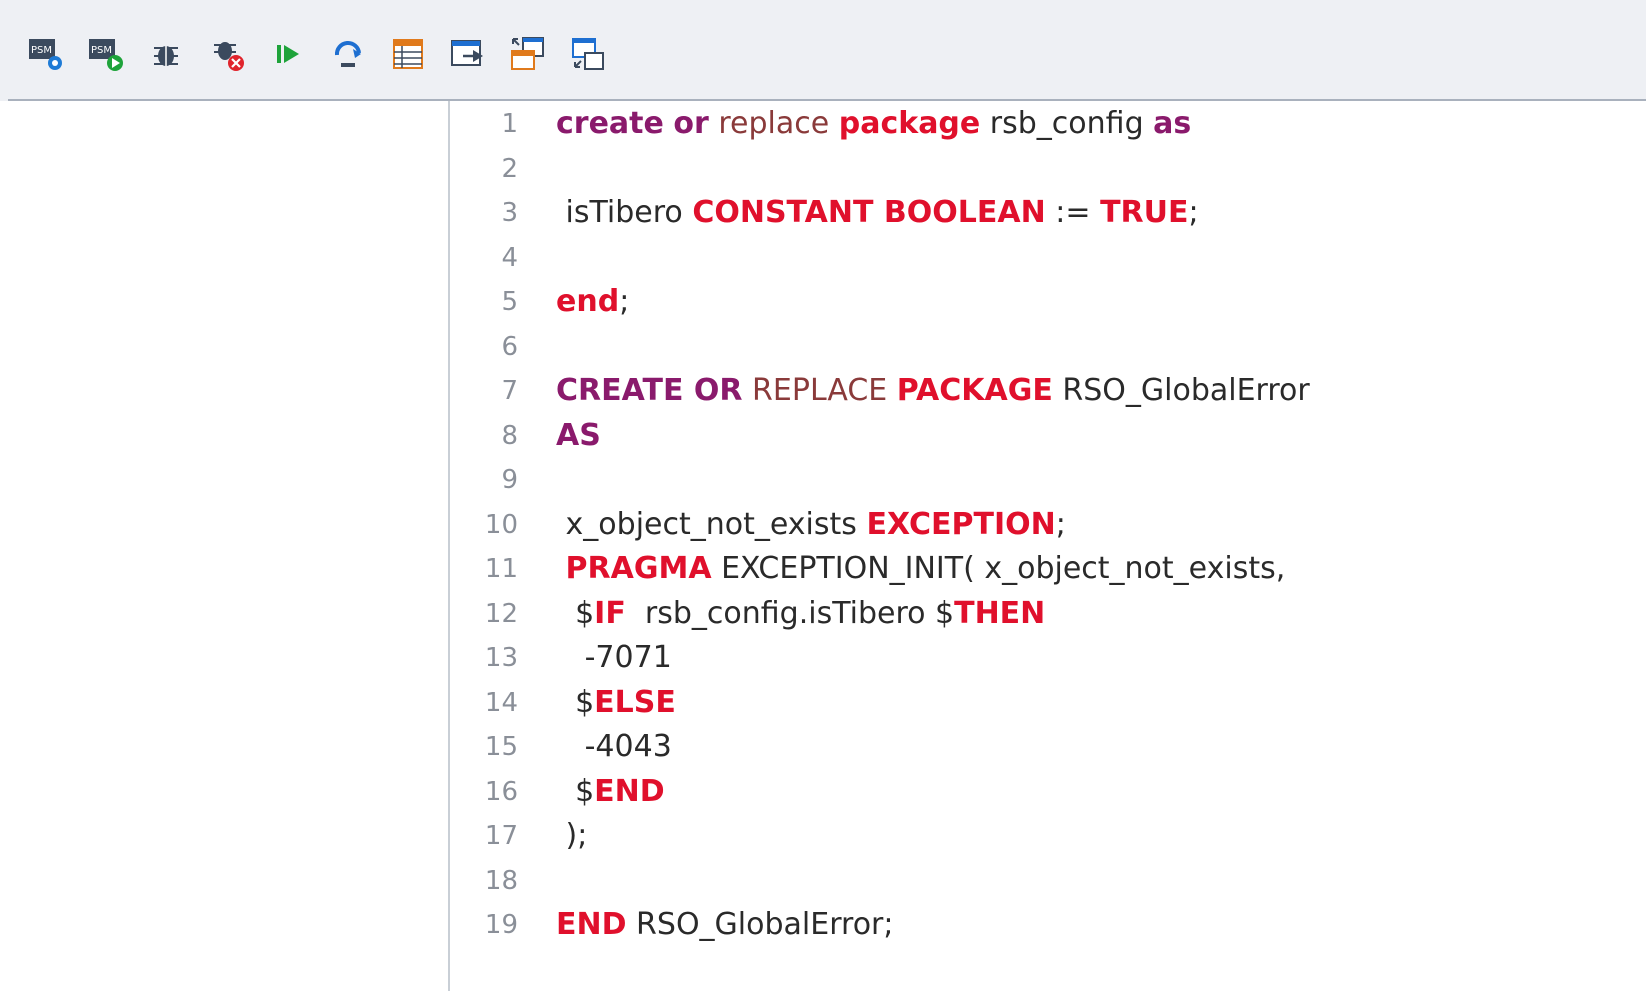  I want to click on code-keyword: create, so click(610, 123).